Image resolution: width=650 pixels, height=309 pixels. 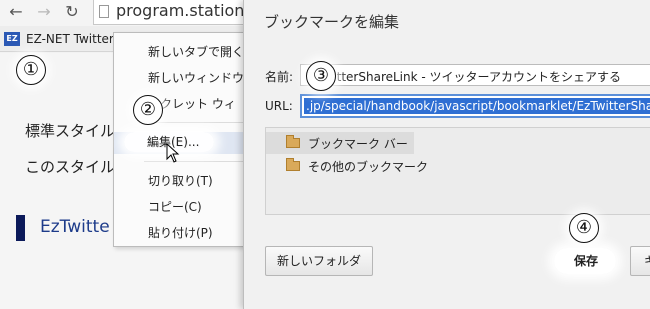 I want to click on marker-3: ③, so click(x=321, y=76).